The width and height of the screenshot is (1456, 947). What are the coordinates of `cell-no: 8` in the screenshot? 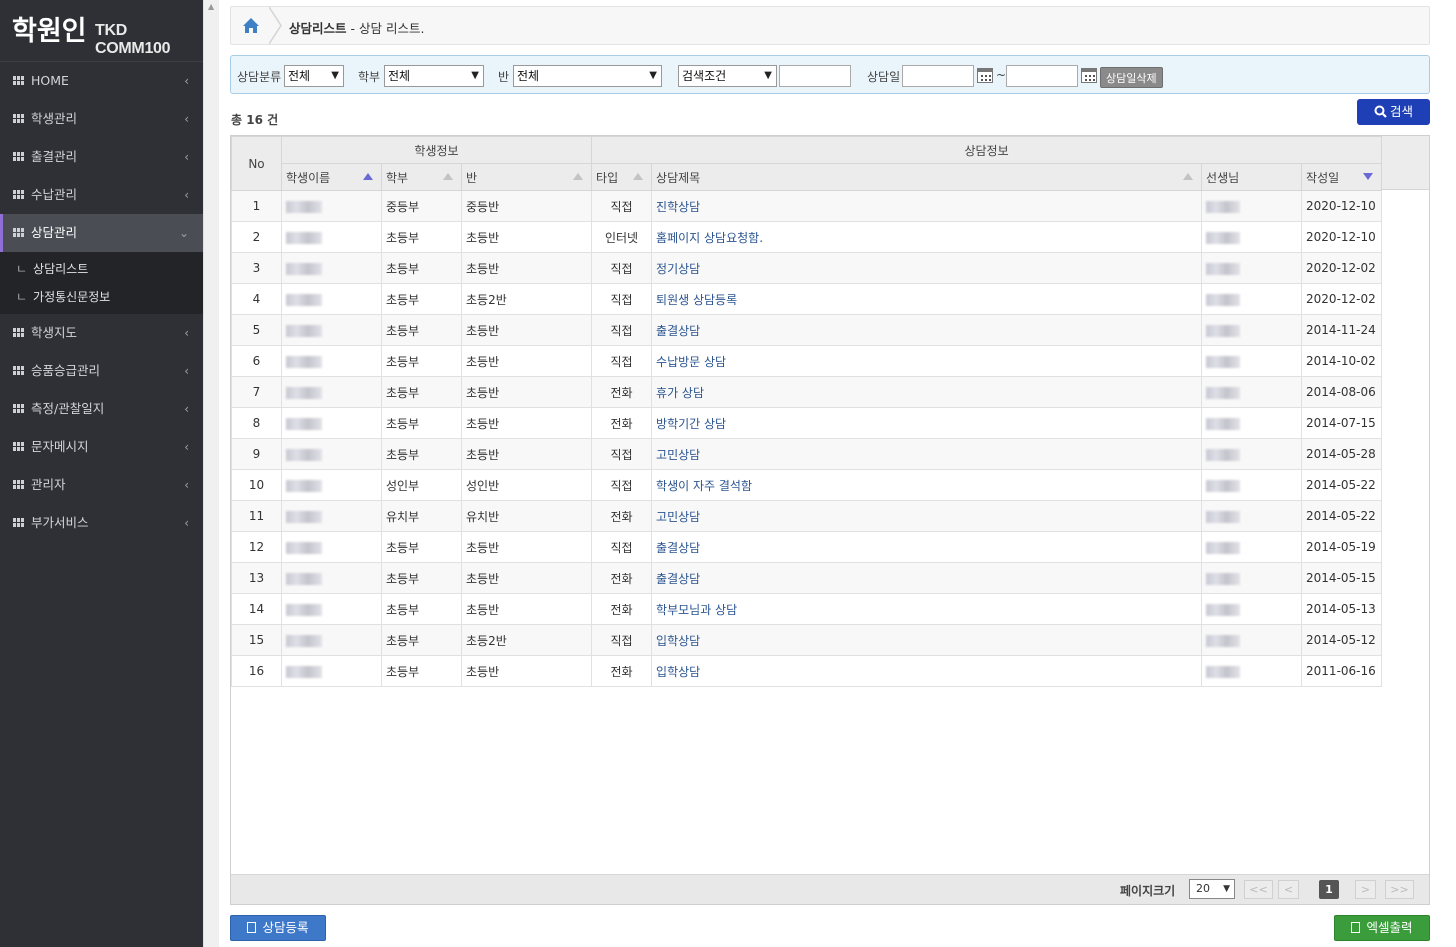 It's located at (256, 423).